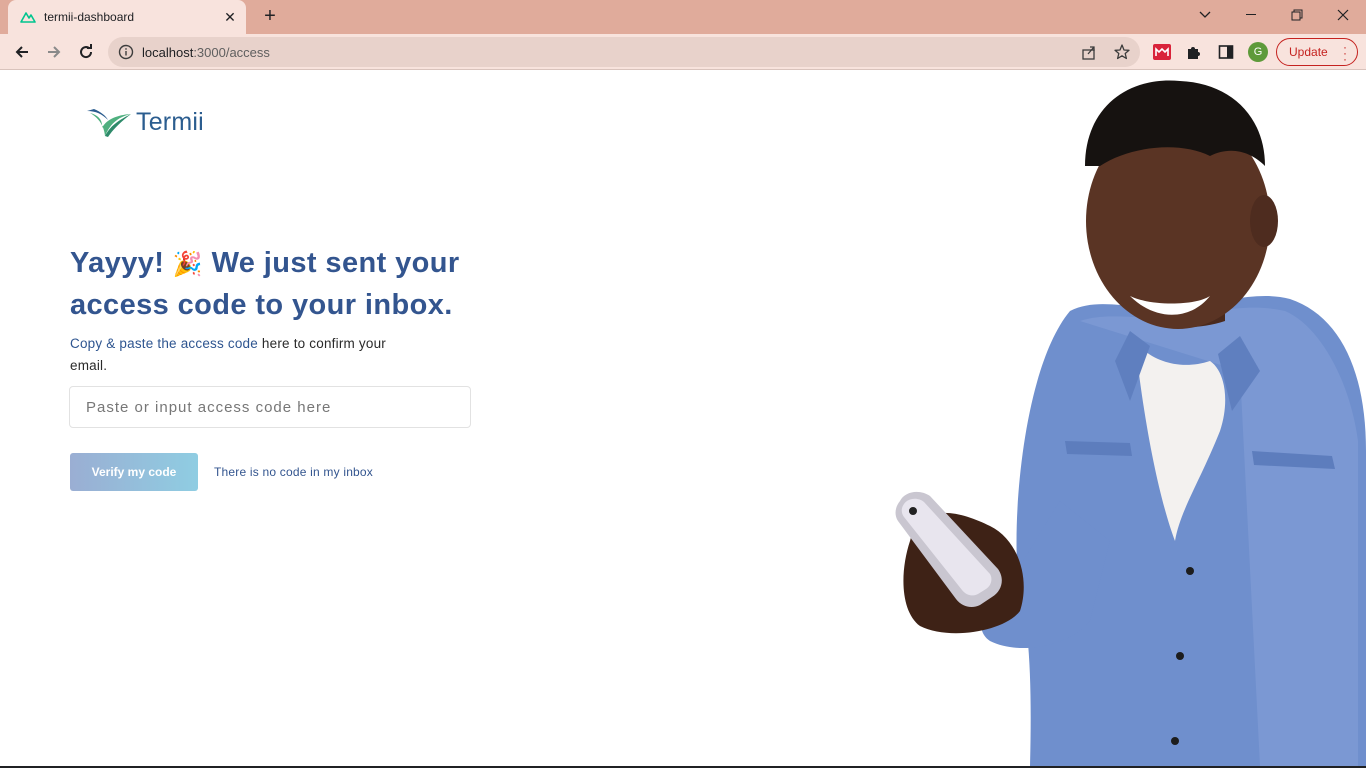 This screenshot has height=768, width=1366. I want to click on restore-icon, so click(1297, 15).